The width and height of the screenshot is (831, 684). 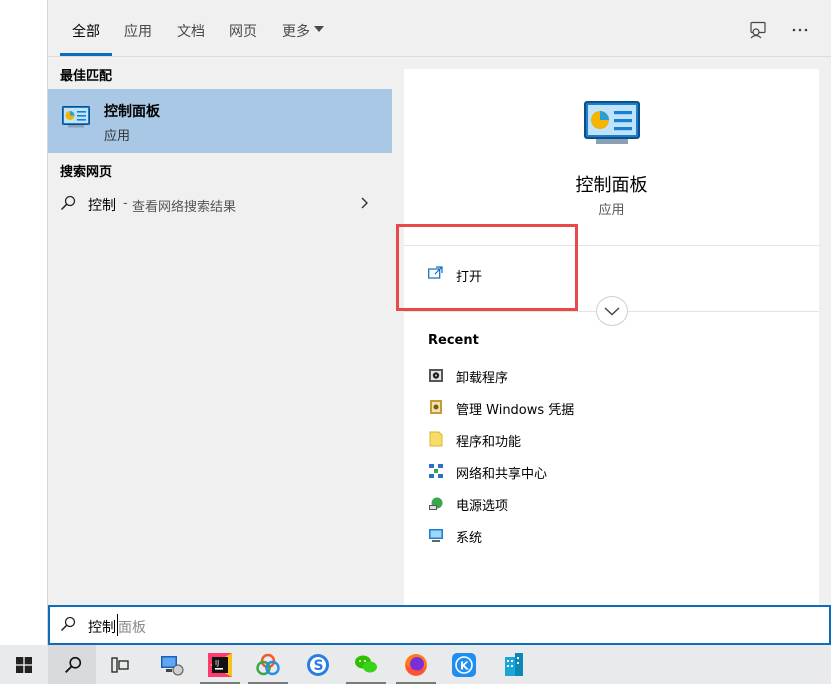 I want to click on recent-item: 管理 Windows 凭据, so click(x=578, y=408).